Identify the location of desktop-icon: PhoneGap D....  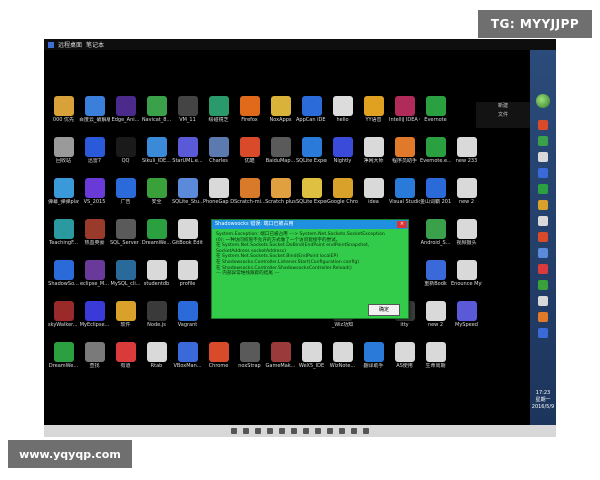
(218, 198).